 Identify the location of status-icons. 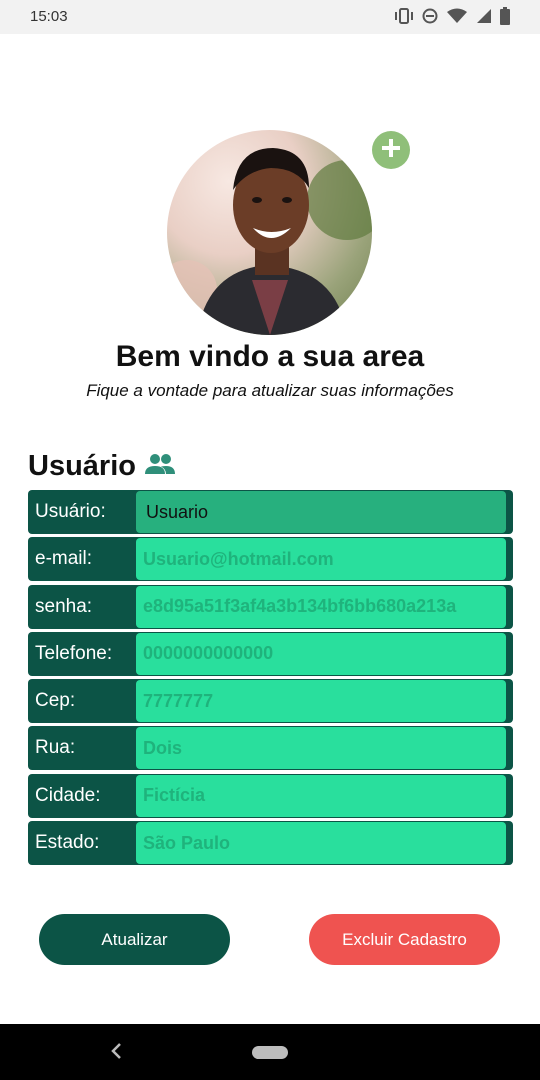
(452, 18).